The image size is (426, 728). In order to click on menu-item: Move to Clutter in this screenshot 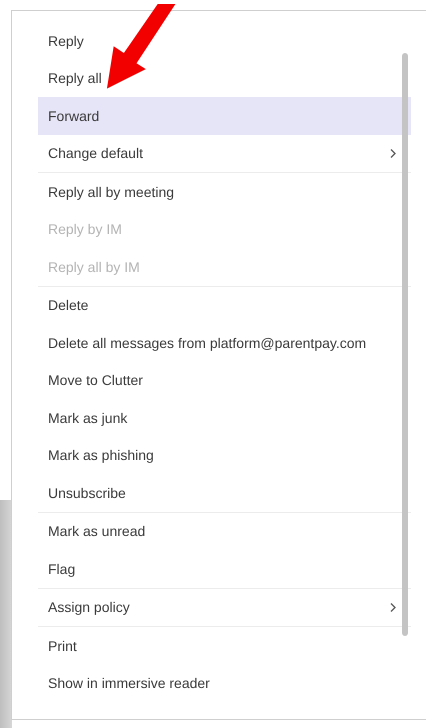, I will do `click(224, 380)`.